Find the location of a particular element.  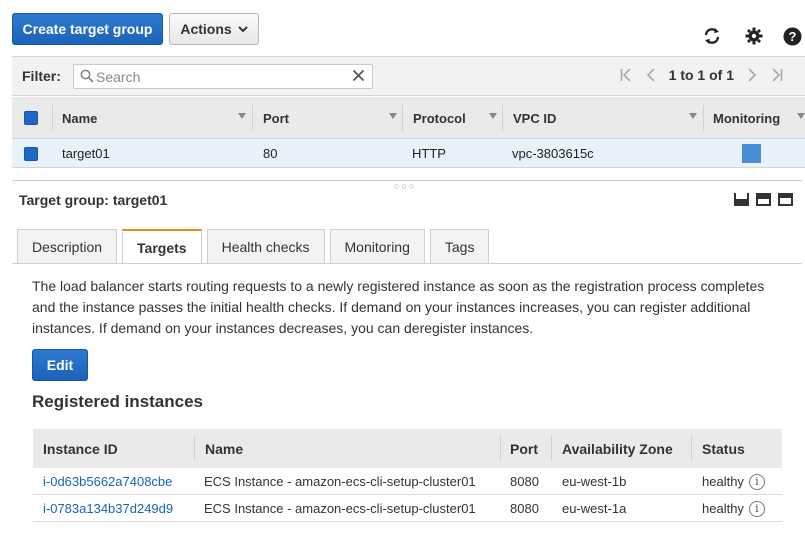

column-header-label: Name is located at coordinates (80, 118).